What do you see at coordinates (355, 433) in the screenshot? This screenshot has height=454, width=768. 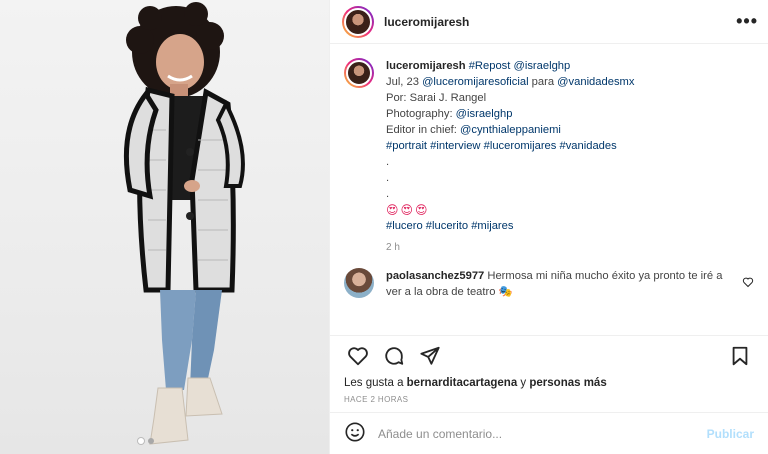 I see `emoji-smiley-icon` at bounding box center [355, 433].